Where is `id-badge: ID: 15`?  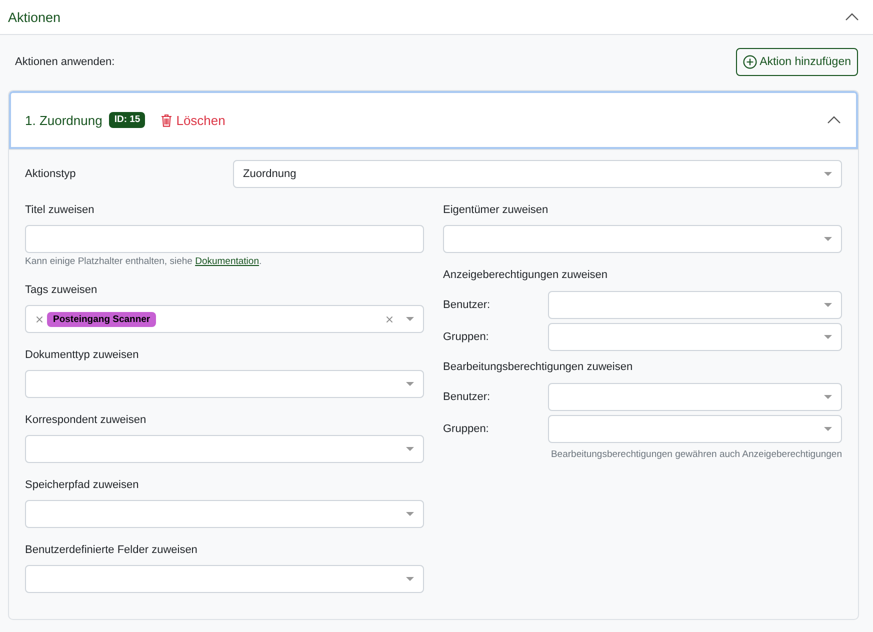
id-badge: ID: 15 is located at coordinates (127, 120).